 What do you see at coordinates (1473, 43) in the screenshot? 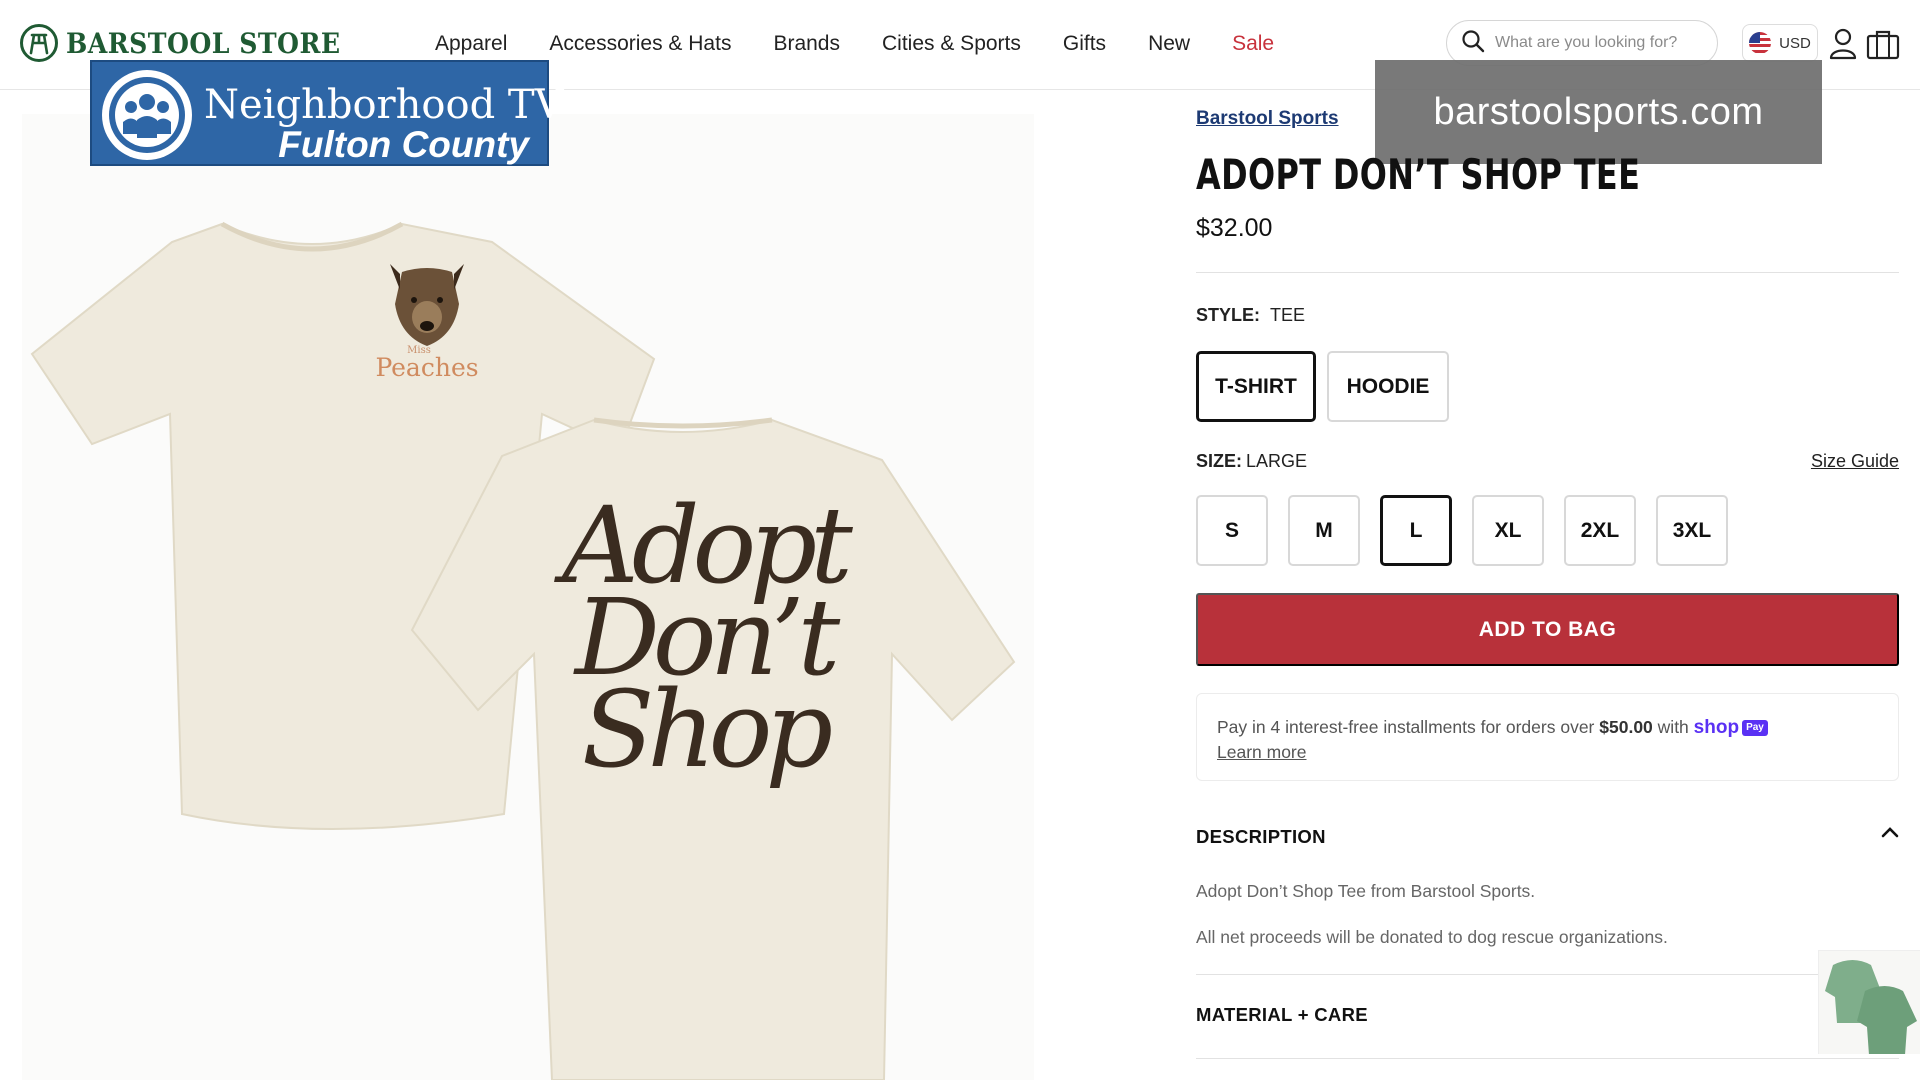
I see `search-icon` at bounding box center [1473, 43].